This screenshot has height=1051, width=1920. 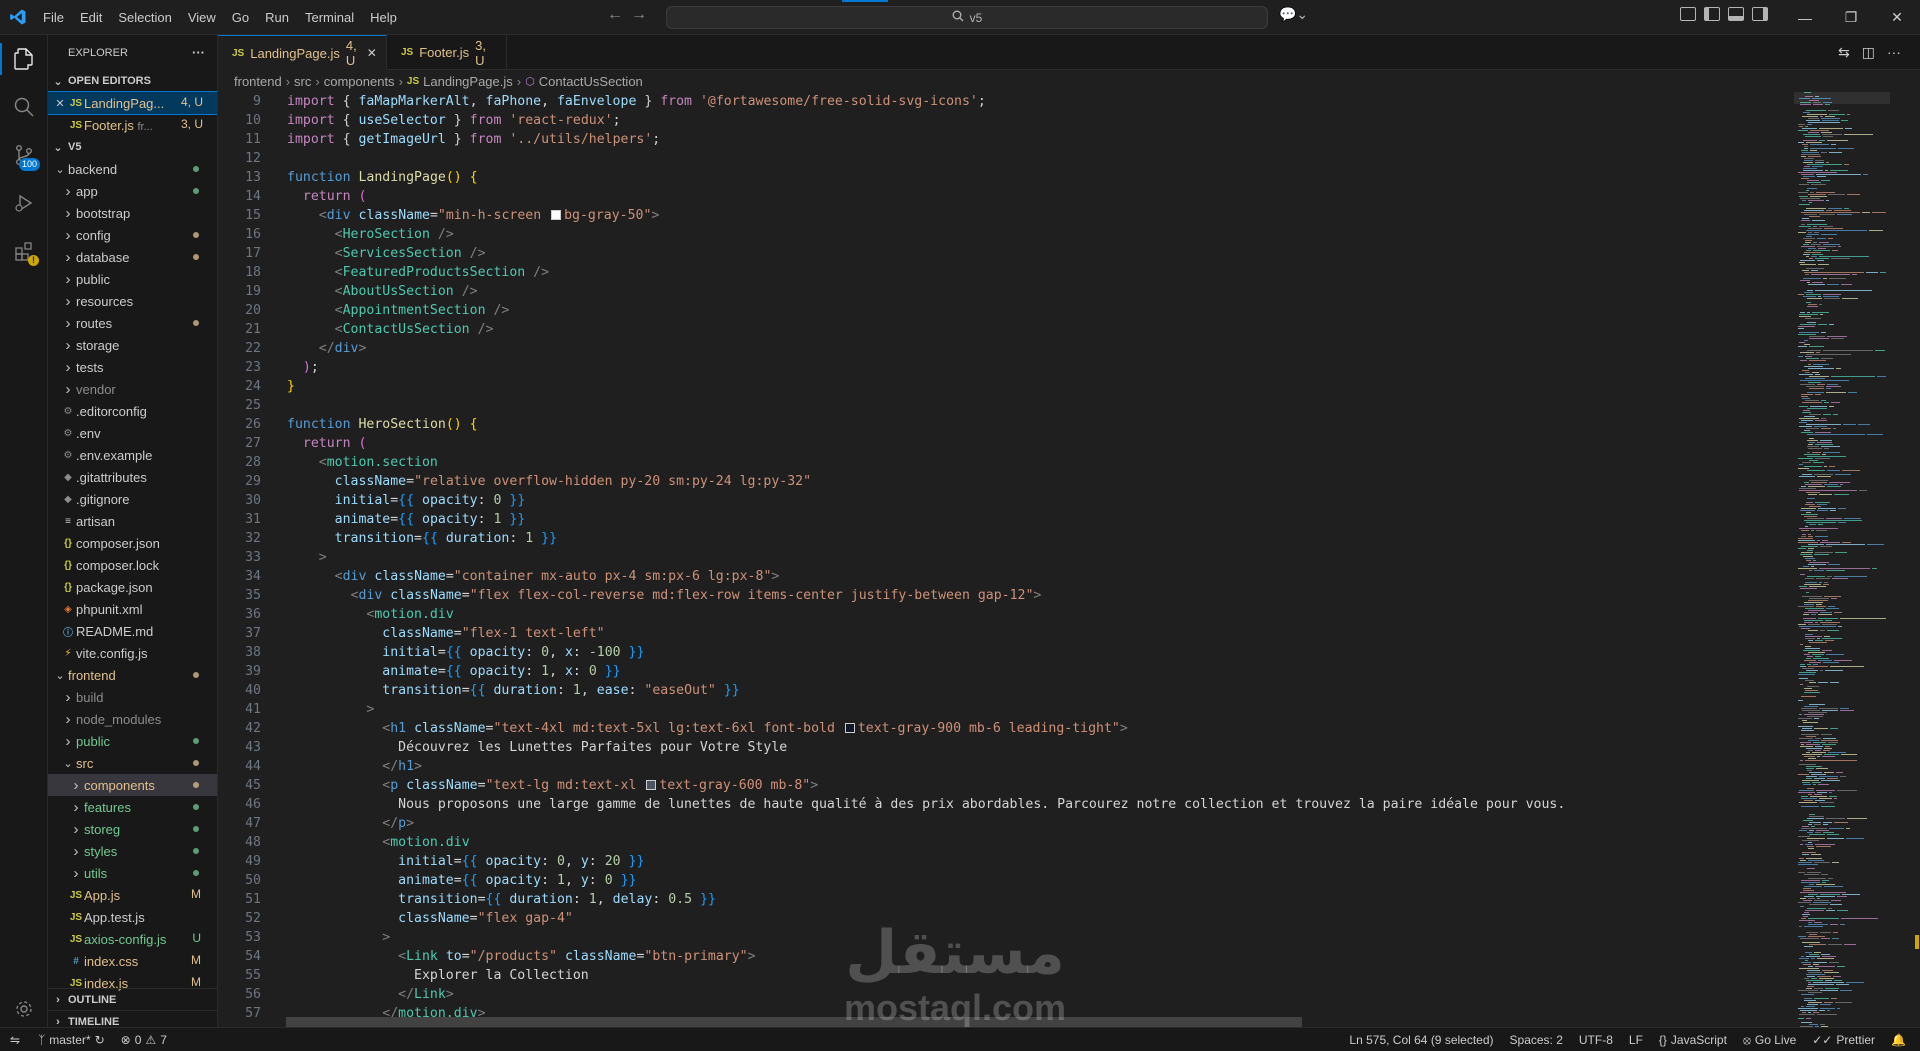 What do you see at coordinates (468, 81) in the screenshot?
I see `breadcrumb-item: LandingPage.js` at bounding box center [468, 81].